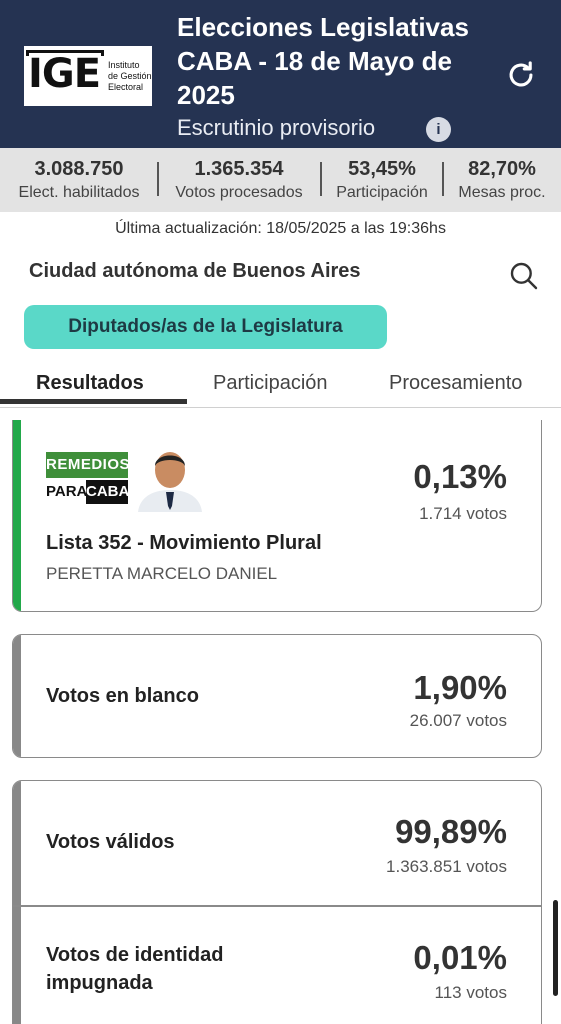 The height and width of the screenshot is (1024, 561). I want to click on stat-electores: 3.088.750 Elect. habilitados, so click(79, 179).